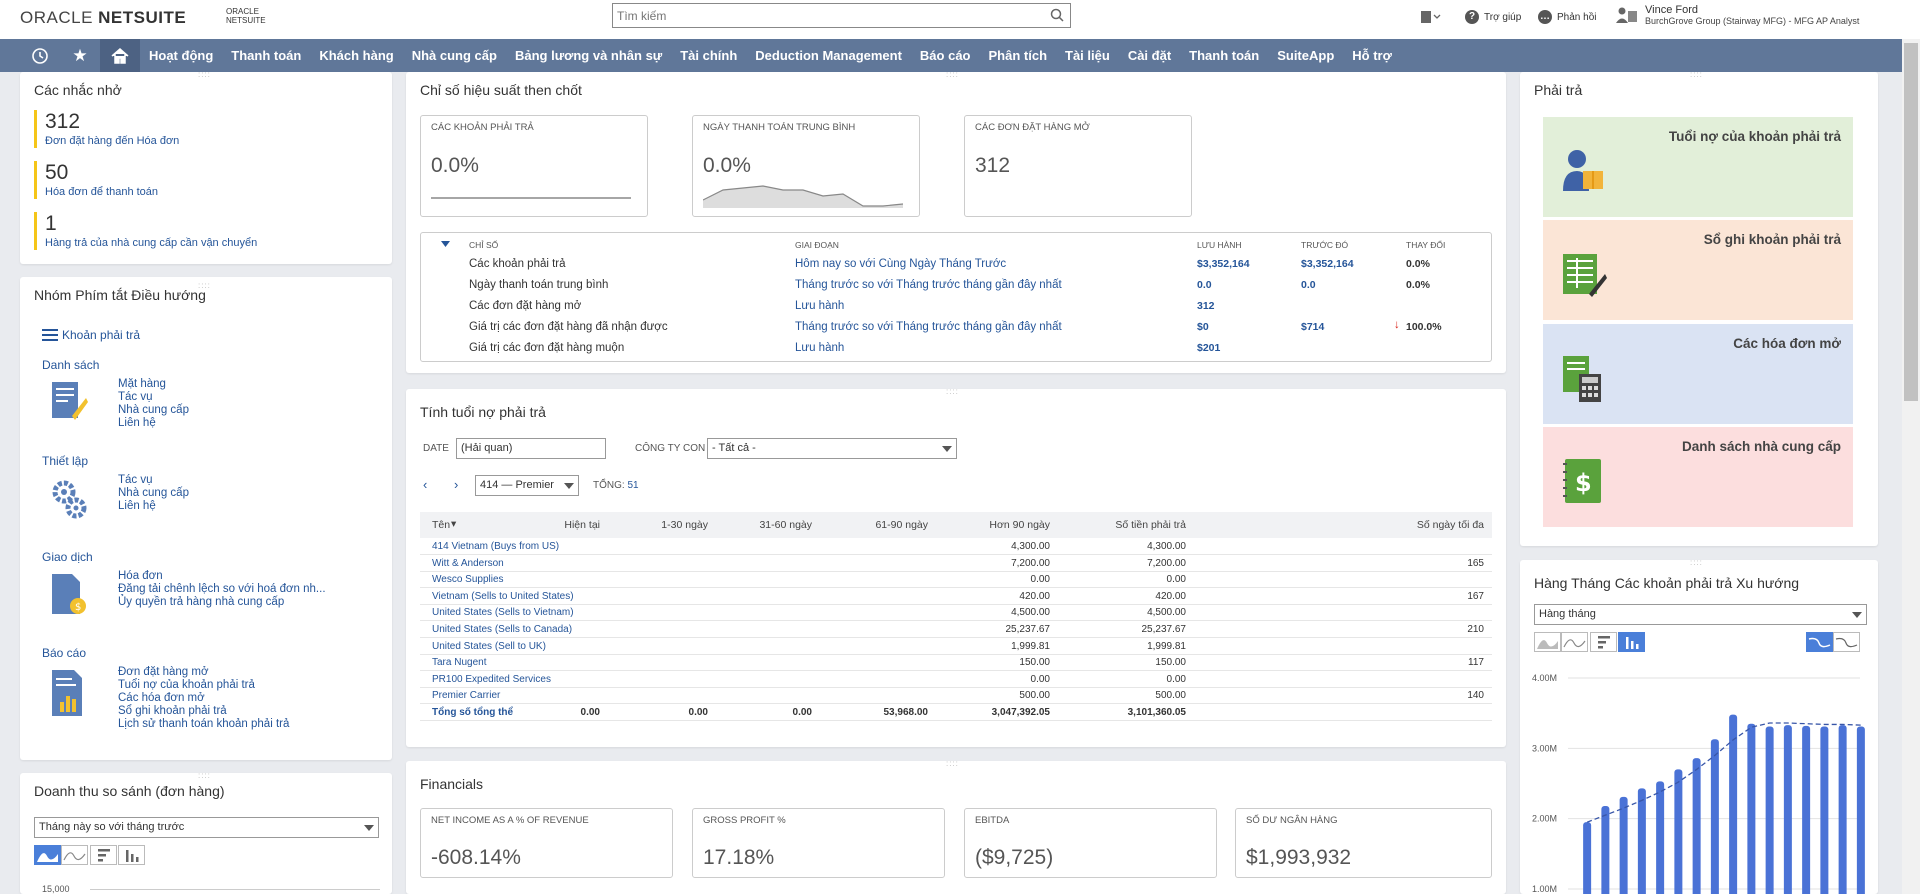 This screenshot has height=894, width=1920. What do you see at coordinates (1223, 264) in the screenshot?
I see `kpi-current: $3,352,164` at bounding box center [1223, 264].